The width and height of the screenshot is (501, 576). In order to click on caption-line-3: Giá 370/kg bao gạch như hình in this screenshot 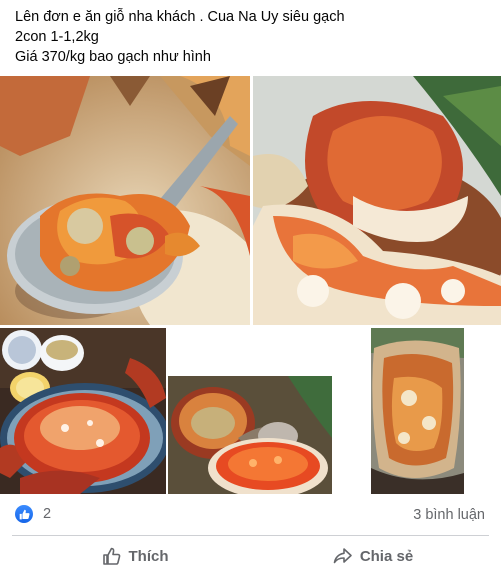, I will do `click(113, 57)`.